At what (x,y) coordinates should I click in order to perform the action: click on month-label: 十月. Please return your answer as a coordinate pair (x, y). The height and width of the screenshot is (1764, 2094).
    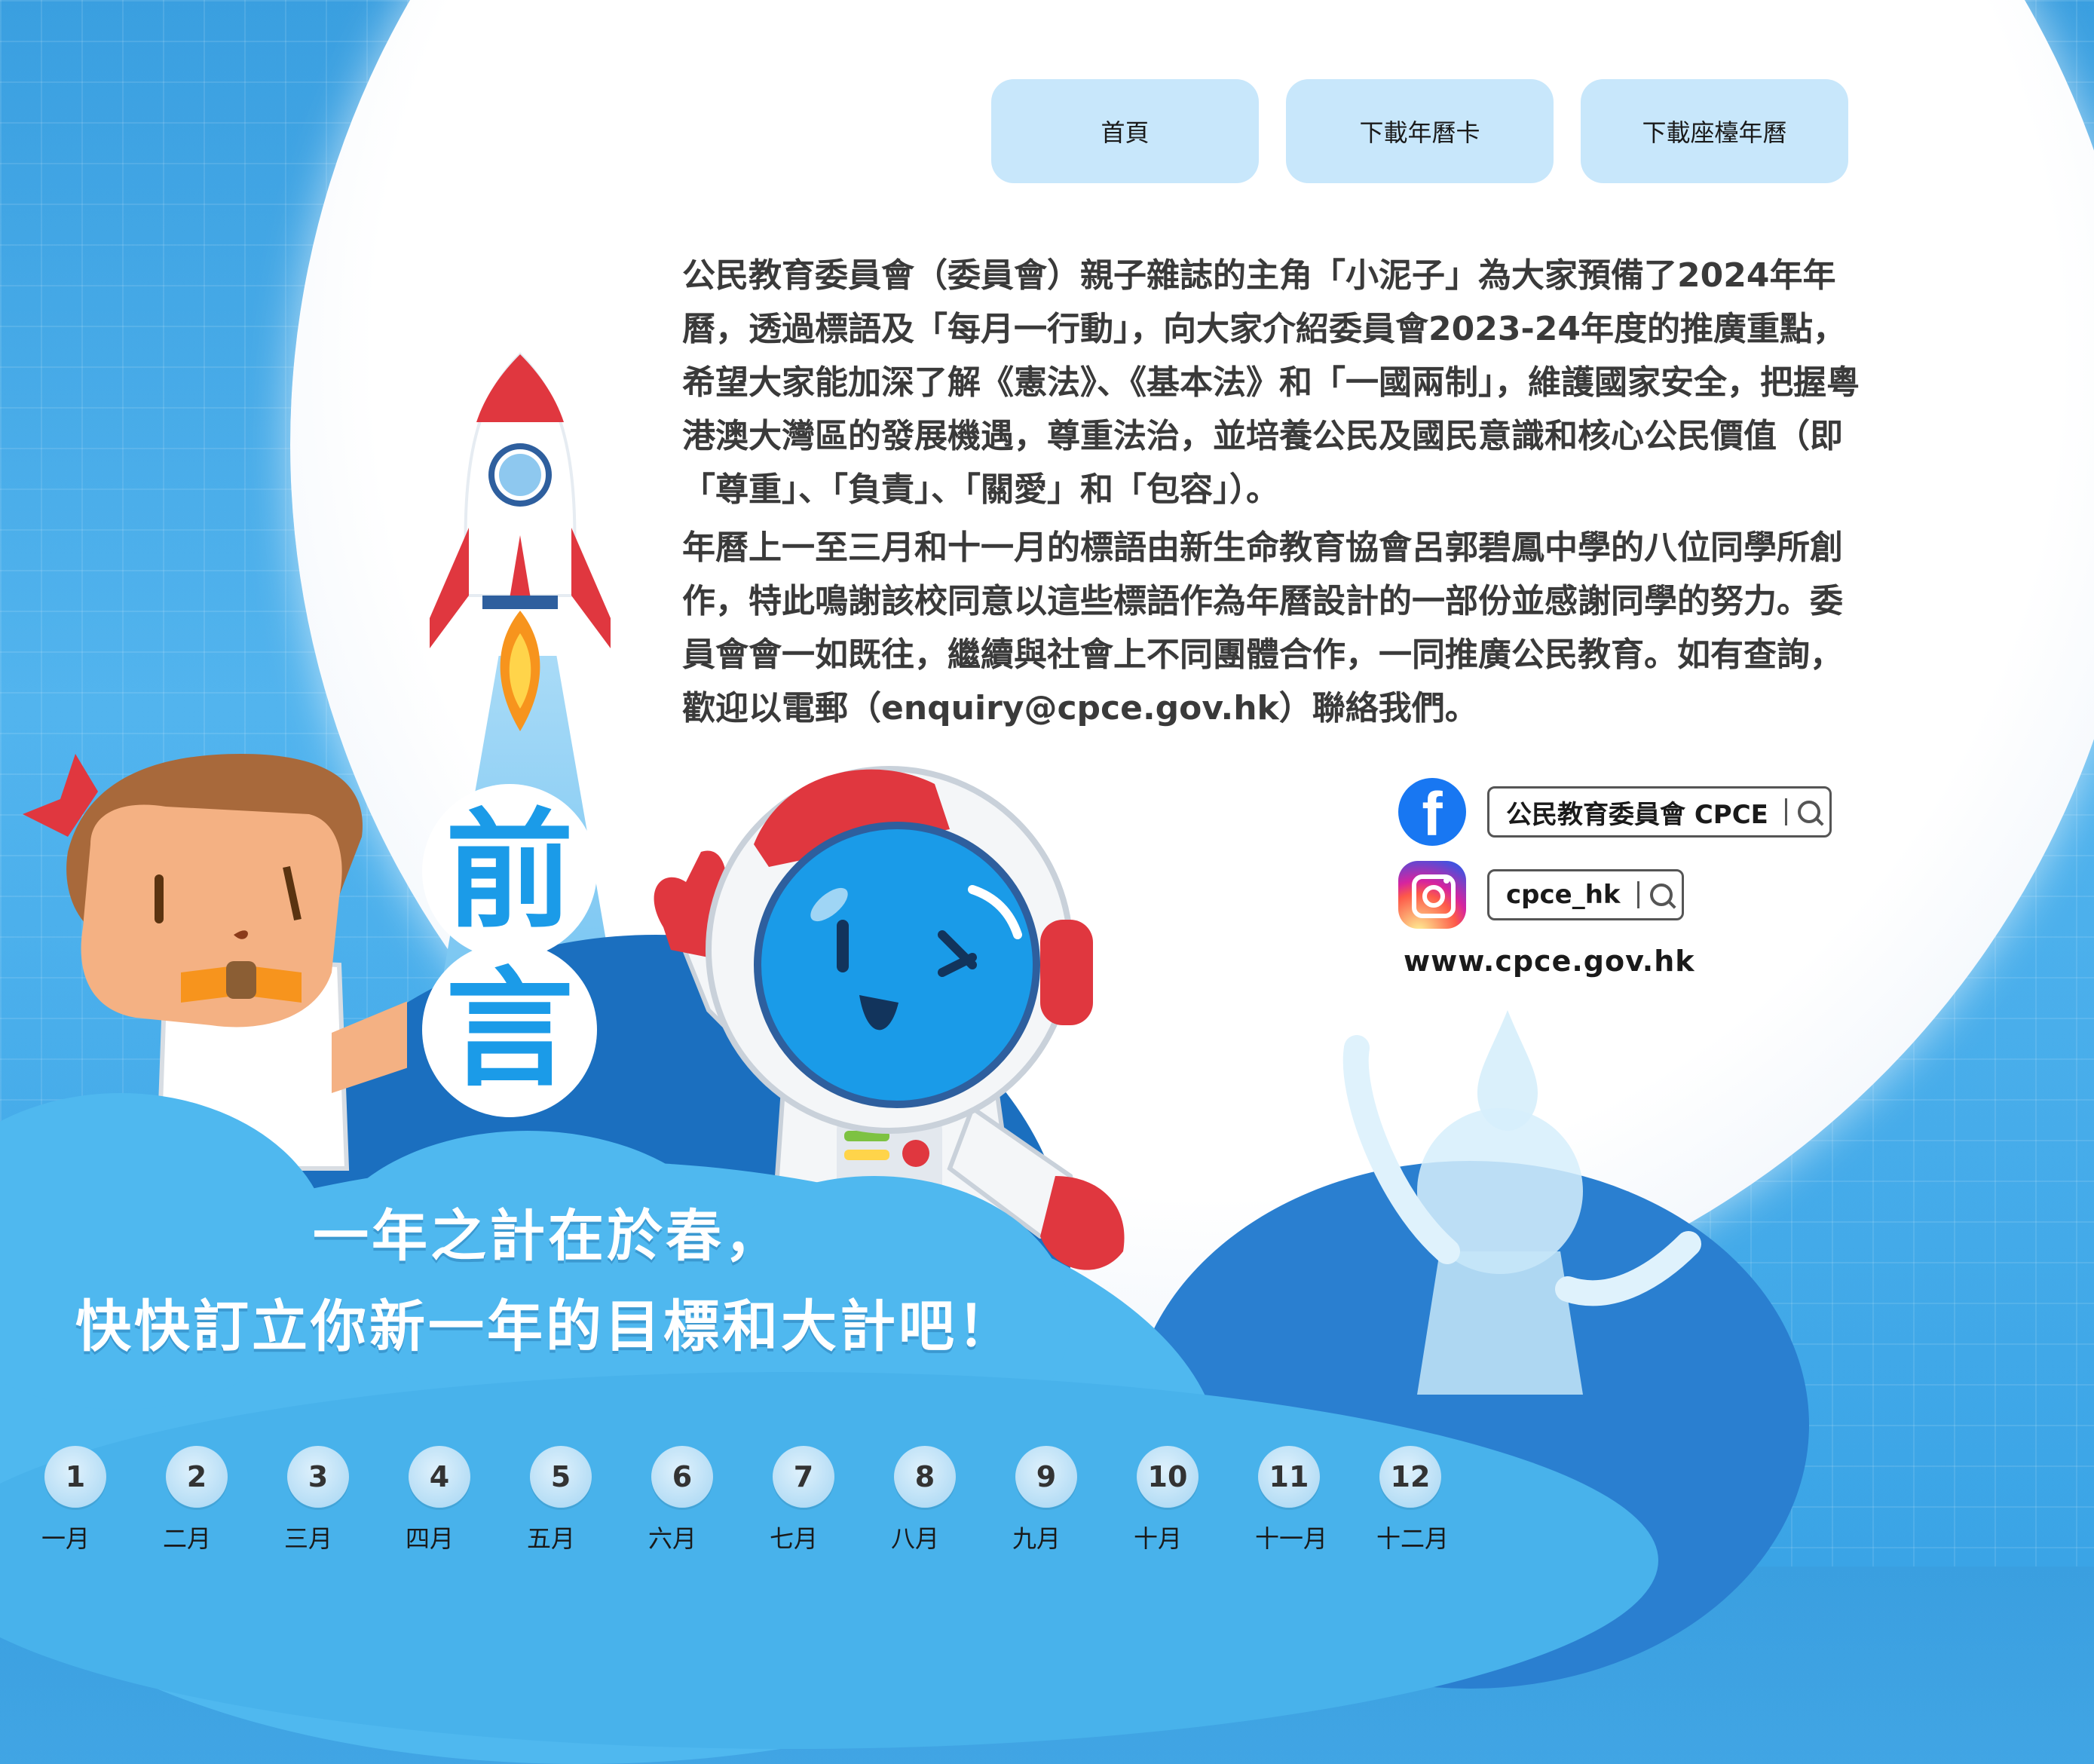
    Looking at the image, I should click on (1158, 1538).